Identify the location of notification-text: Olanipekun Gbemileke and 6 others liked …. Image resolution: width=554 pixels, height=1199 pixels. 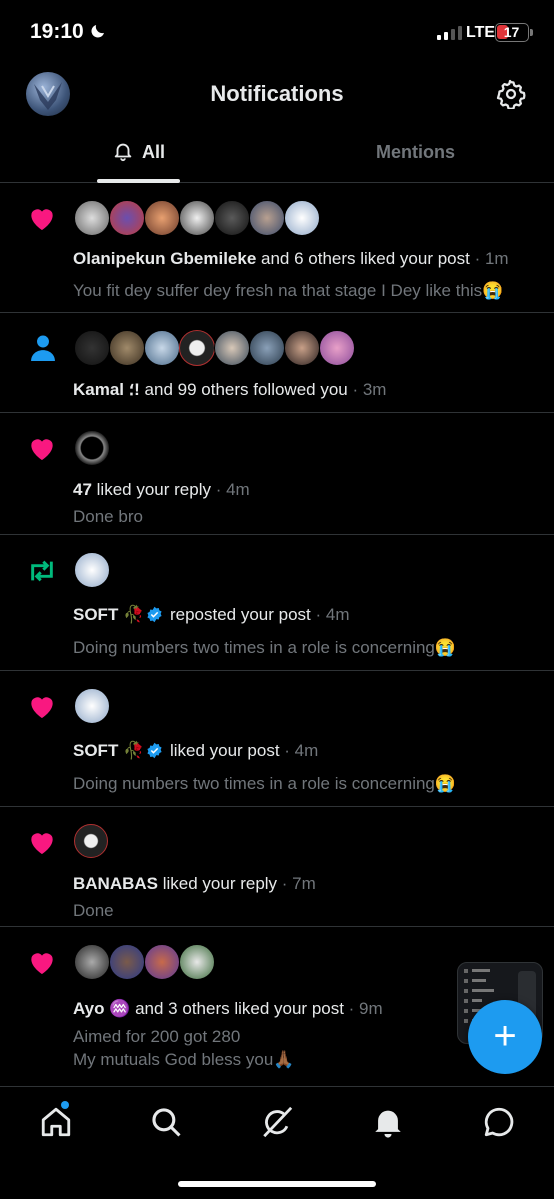
(291, 258).